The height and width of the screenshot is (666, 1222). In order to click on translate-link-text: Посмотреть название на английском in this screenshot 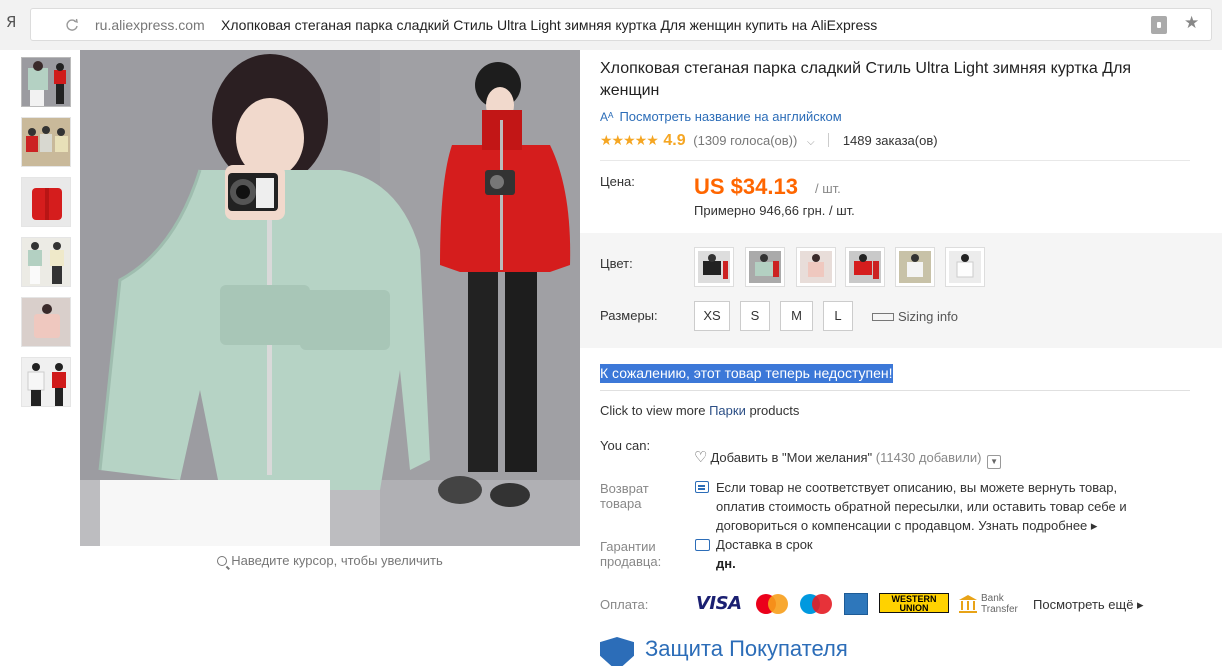, I will do `click(730, 116)`.